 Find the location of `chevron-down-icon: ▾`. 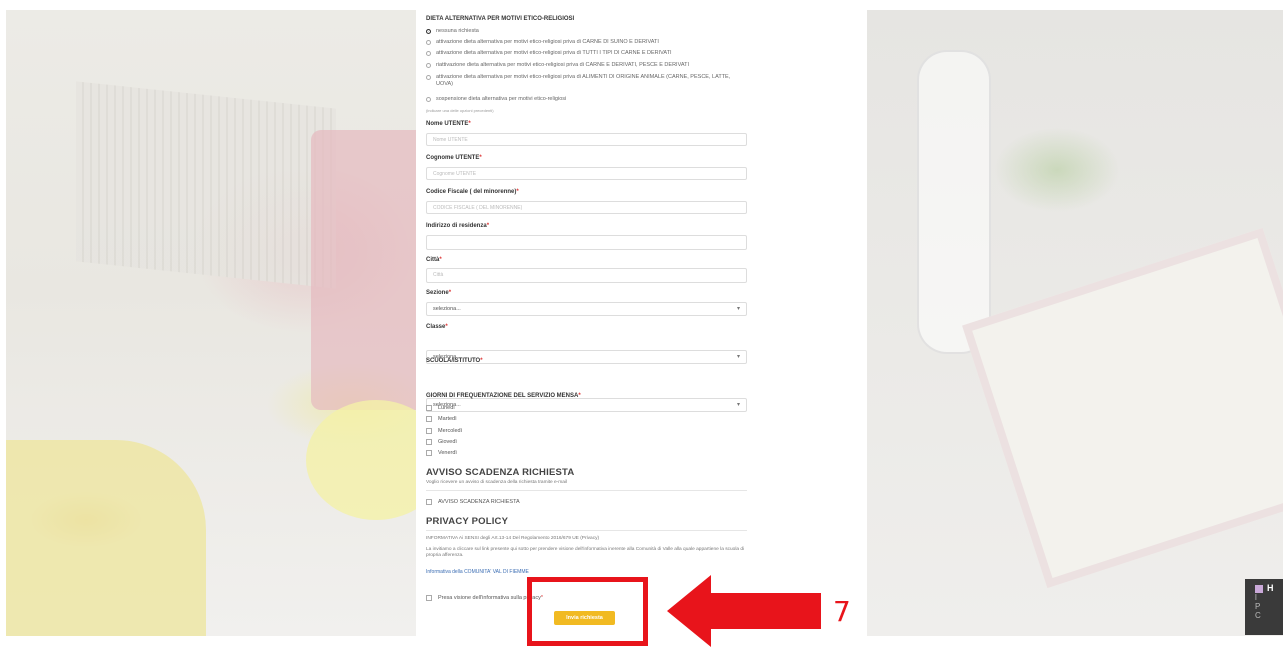

chevron-down-icon: ▾ is located at coordinates (738, 309).